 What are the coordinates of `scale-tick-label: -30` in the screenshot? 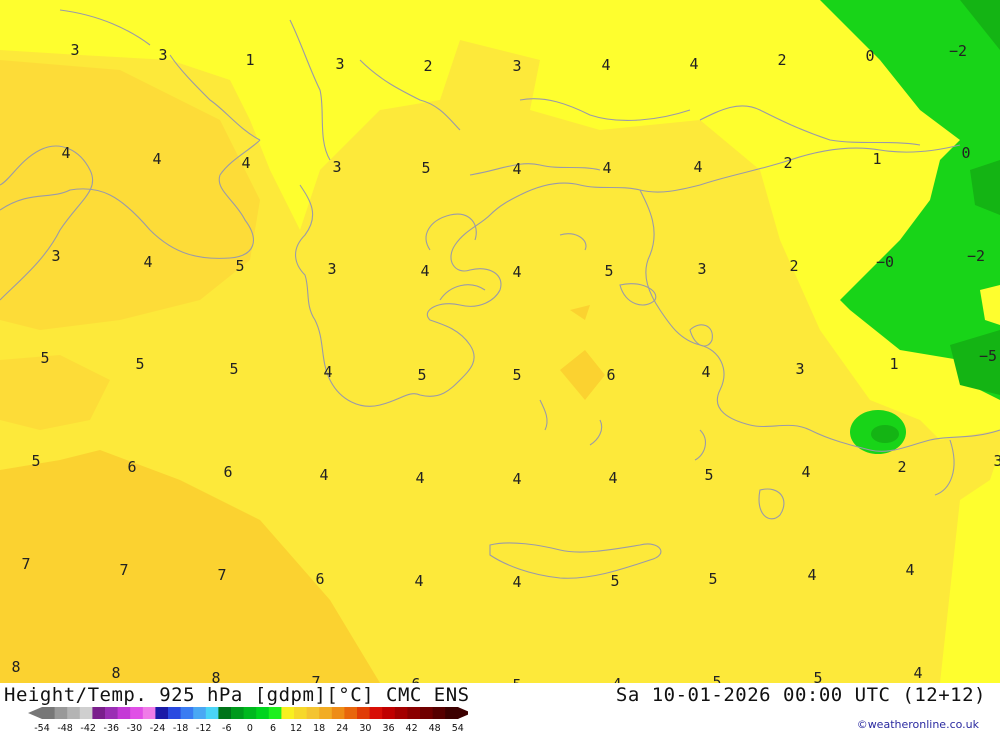 It's located at (135, 727).